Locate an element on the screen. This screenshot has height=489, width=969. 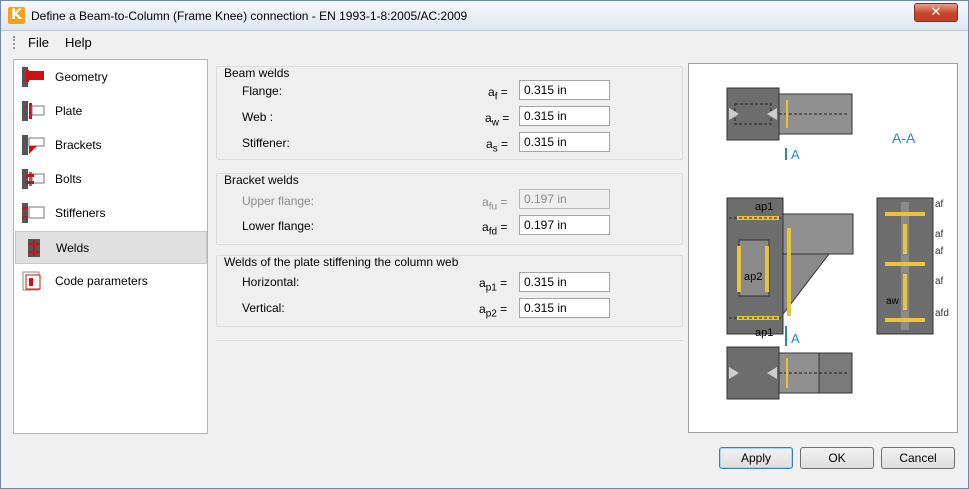
top-plan-view is located at coordinates (789, 123).